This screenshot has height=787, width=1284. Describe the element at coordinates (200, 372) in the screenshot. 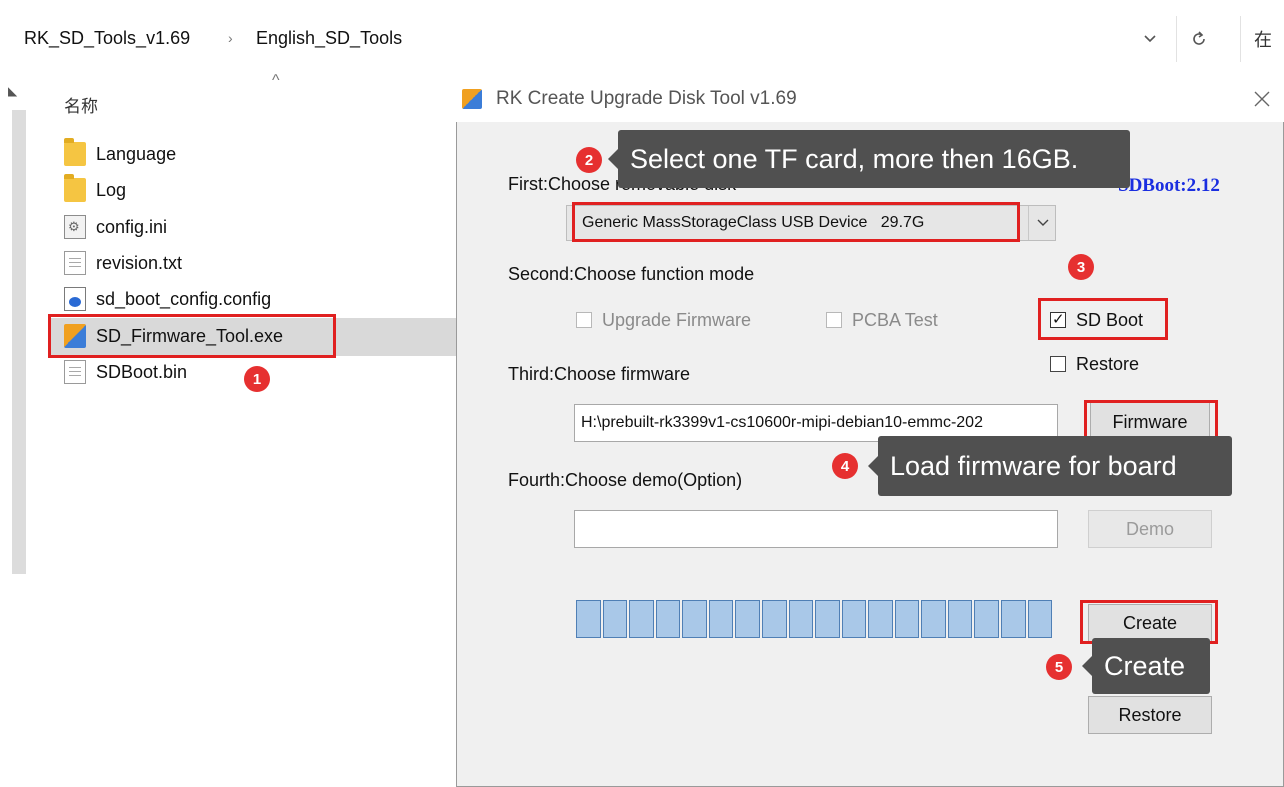

I see `file-row-sdboot-bin: SDBoot.bin` at that location.